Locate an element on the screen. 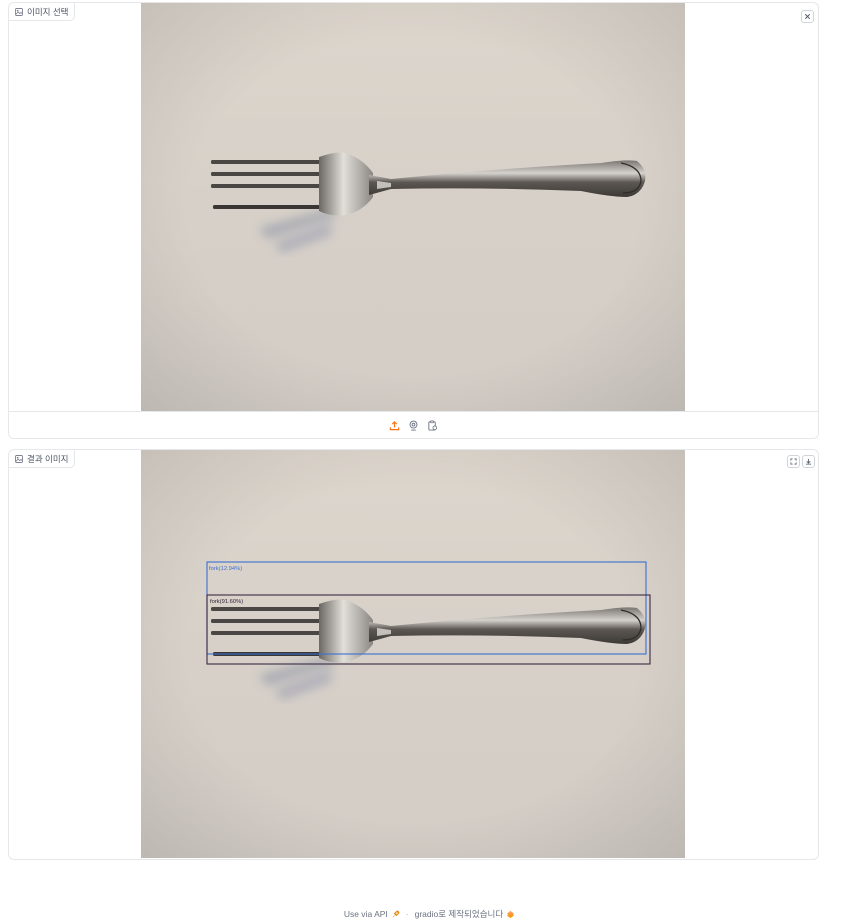 The height and width of the screenshot is (924, 859). upload-source-button is located at coordinates (394, 425).